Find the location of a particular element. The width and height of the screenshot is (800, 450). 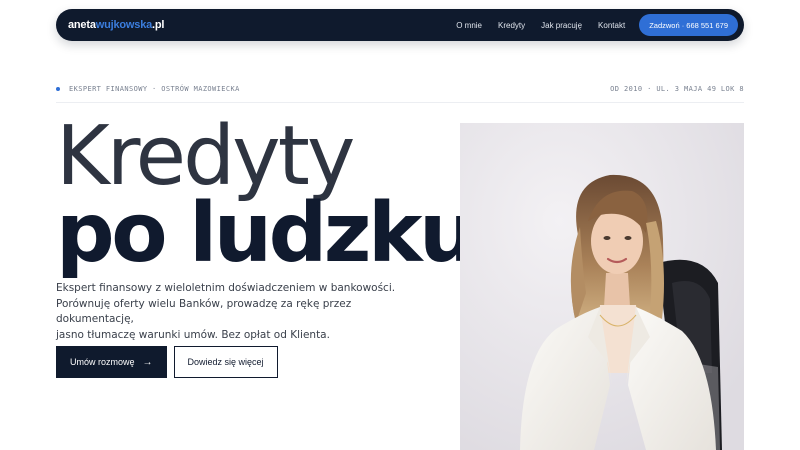

logo-text-accent: wujkowska is located at coordinates (124, 25).